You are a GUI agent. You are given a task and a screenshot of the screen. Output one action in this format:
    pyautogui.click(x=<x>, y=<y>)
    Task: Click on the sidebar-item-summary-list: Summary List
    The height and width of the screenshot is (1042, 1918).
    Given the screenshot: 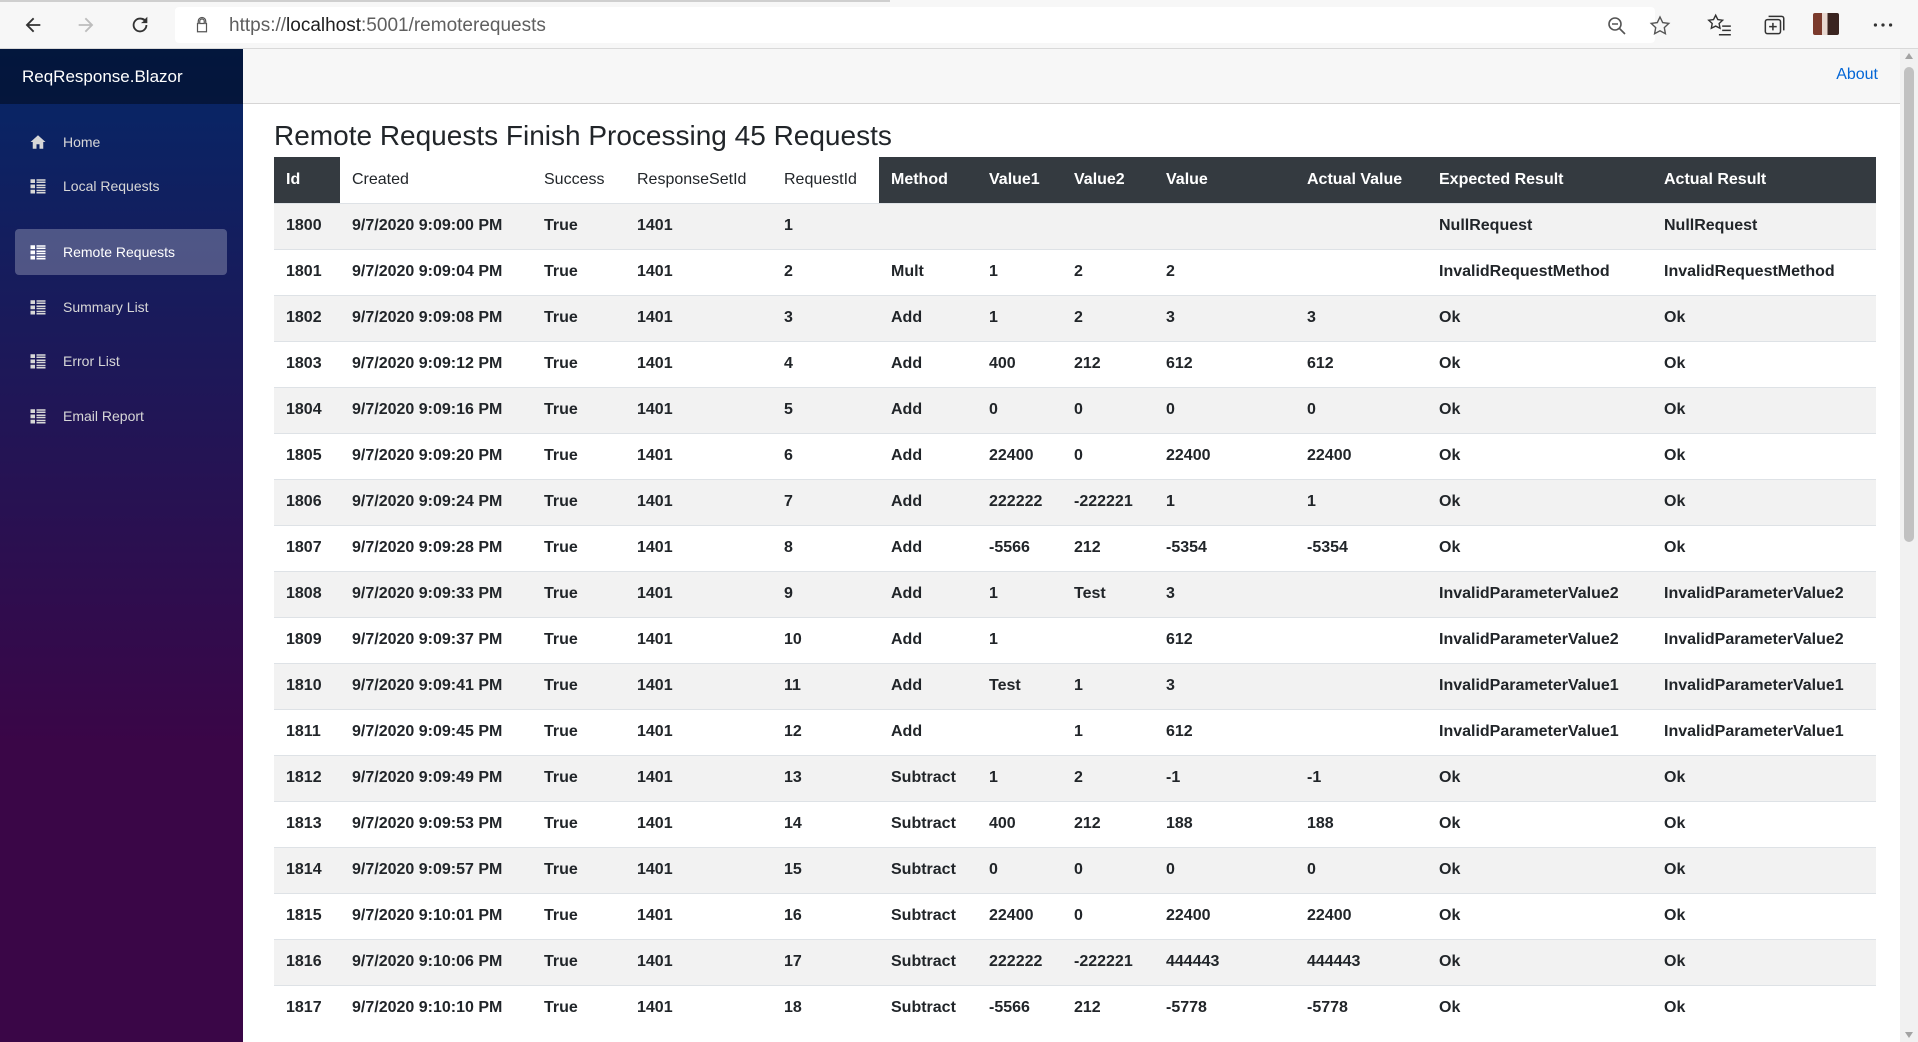 What is the action you would take?
    pyautogui.click(x=121, y=307)
    